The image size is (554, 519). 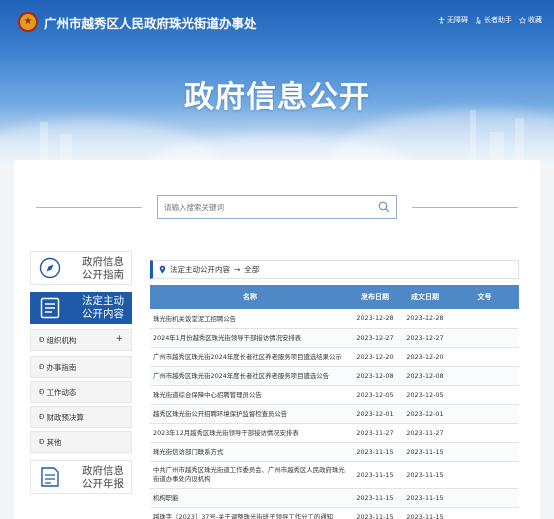 What do you see at coordinates (81, 442) in the screenshot?
I see `sidebar-item-other: Ð 其他` at bounding box center [81, 442].